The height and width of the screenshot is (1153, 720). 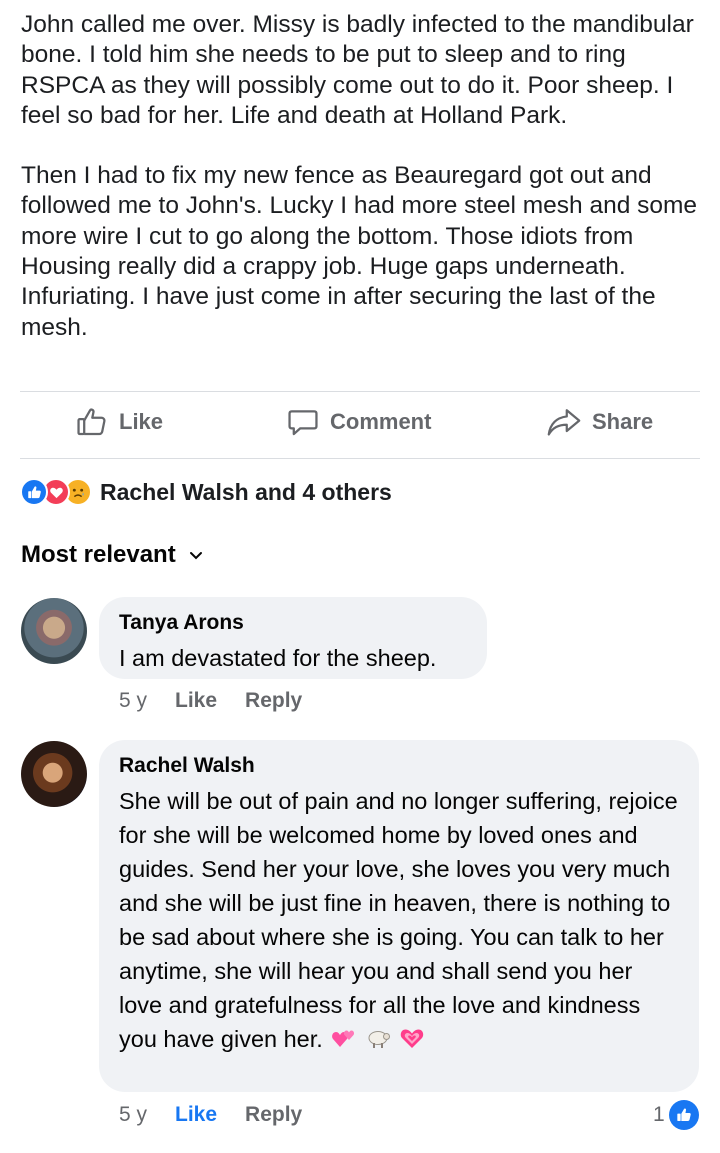 I want to click on chevron-down-icon, so click(x=196, y=555).